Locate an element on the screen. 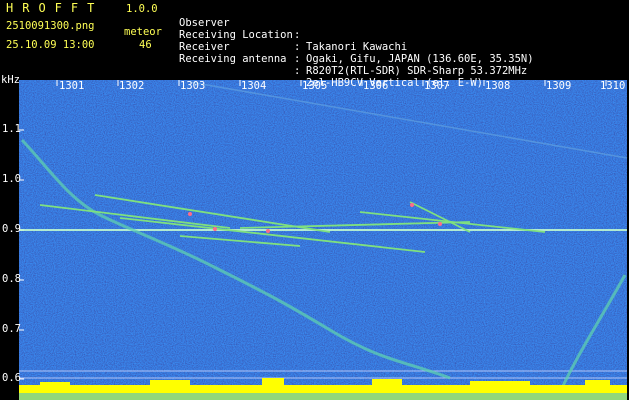 This screenshot has width=629, height=400. x-tick-label: 1301 is located at coordinates (72, 86).